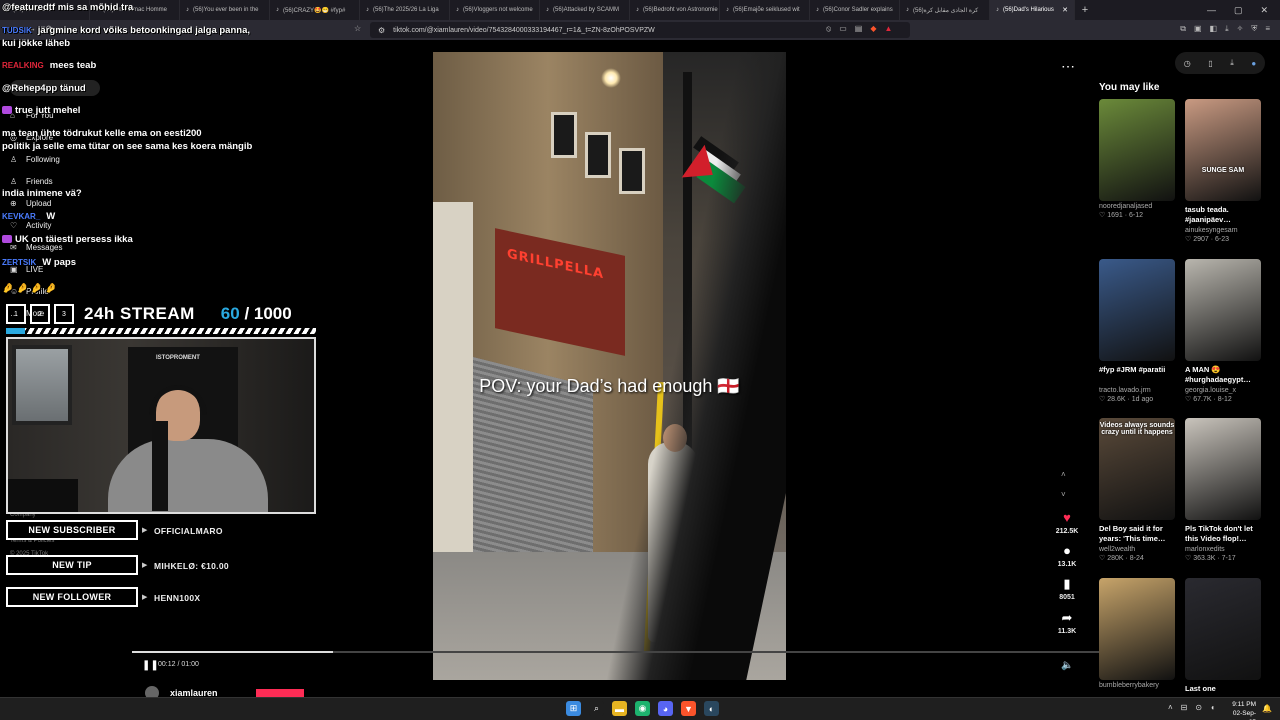 This screenshot has height=720, width=1280. I want to click on wifi-icon: ⊙, so click(1198, 707).